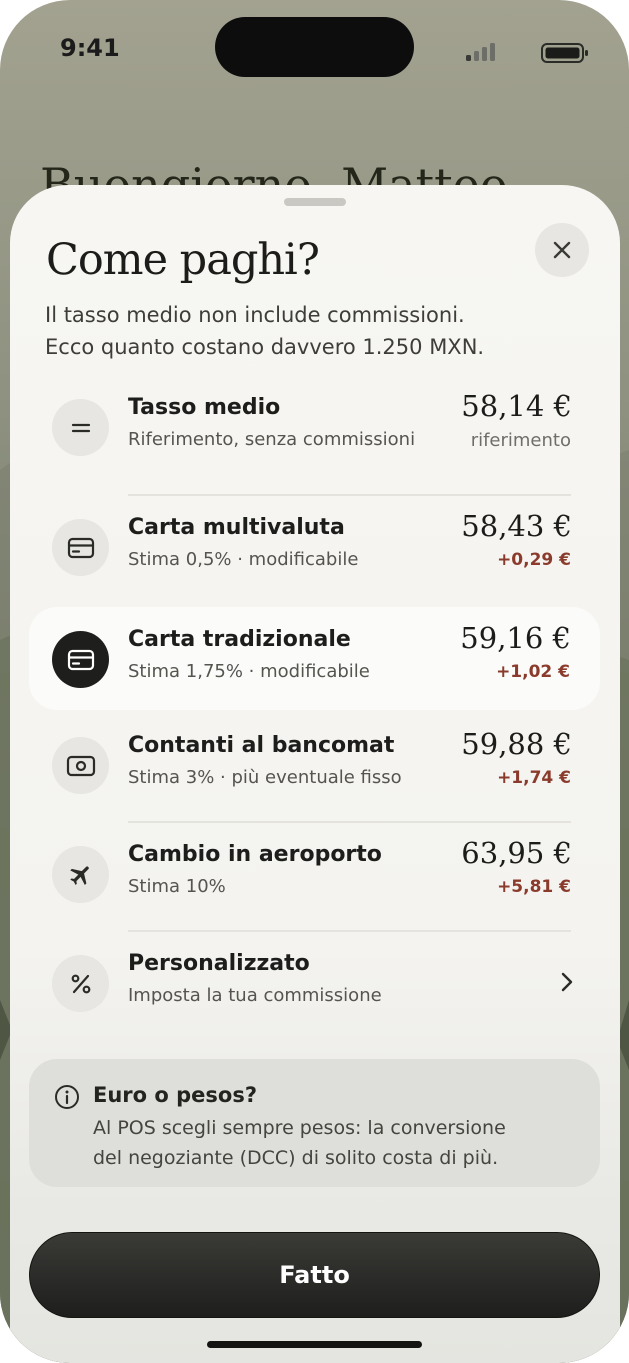  What do you see at coordinates (261, 745) in the screenshot?
I see `option-name: Contanti al bancomat` at bounding box center [261, 745].